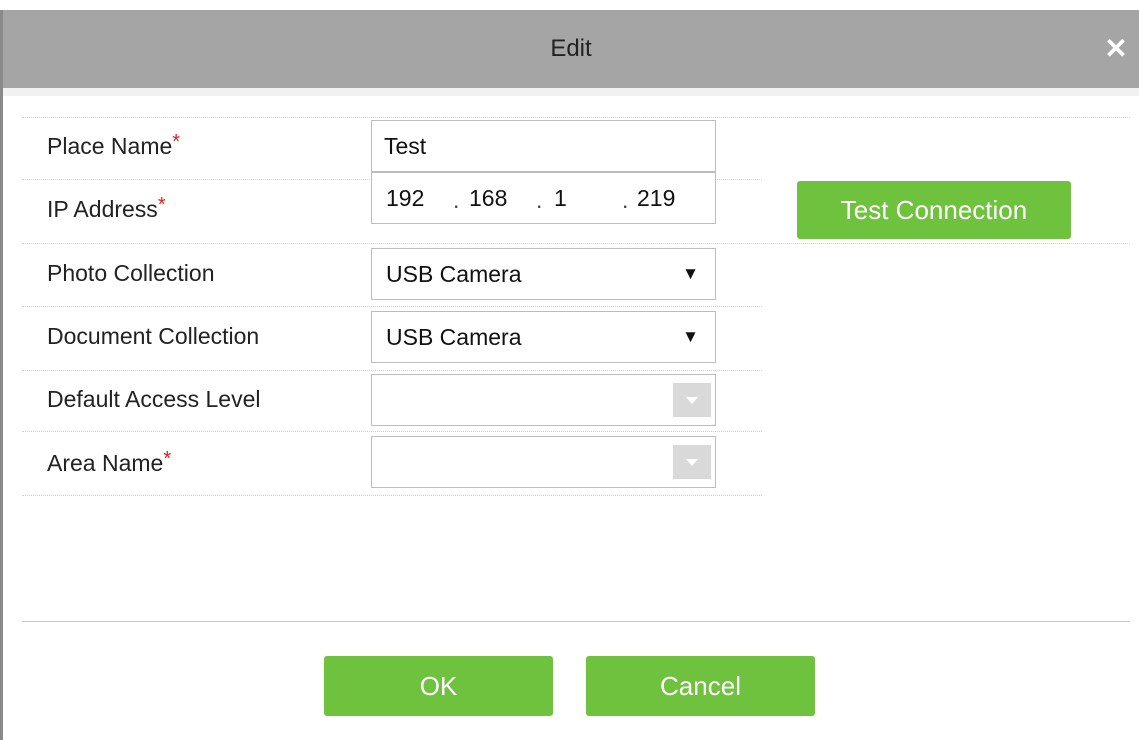 This screenshot has height=740, width=1139. What do you see at coordinates (934, 210) in the screenshot?
I see `test-connection-button: Test Connection` at bounding box center [934, 210].